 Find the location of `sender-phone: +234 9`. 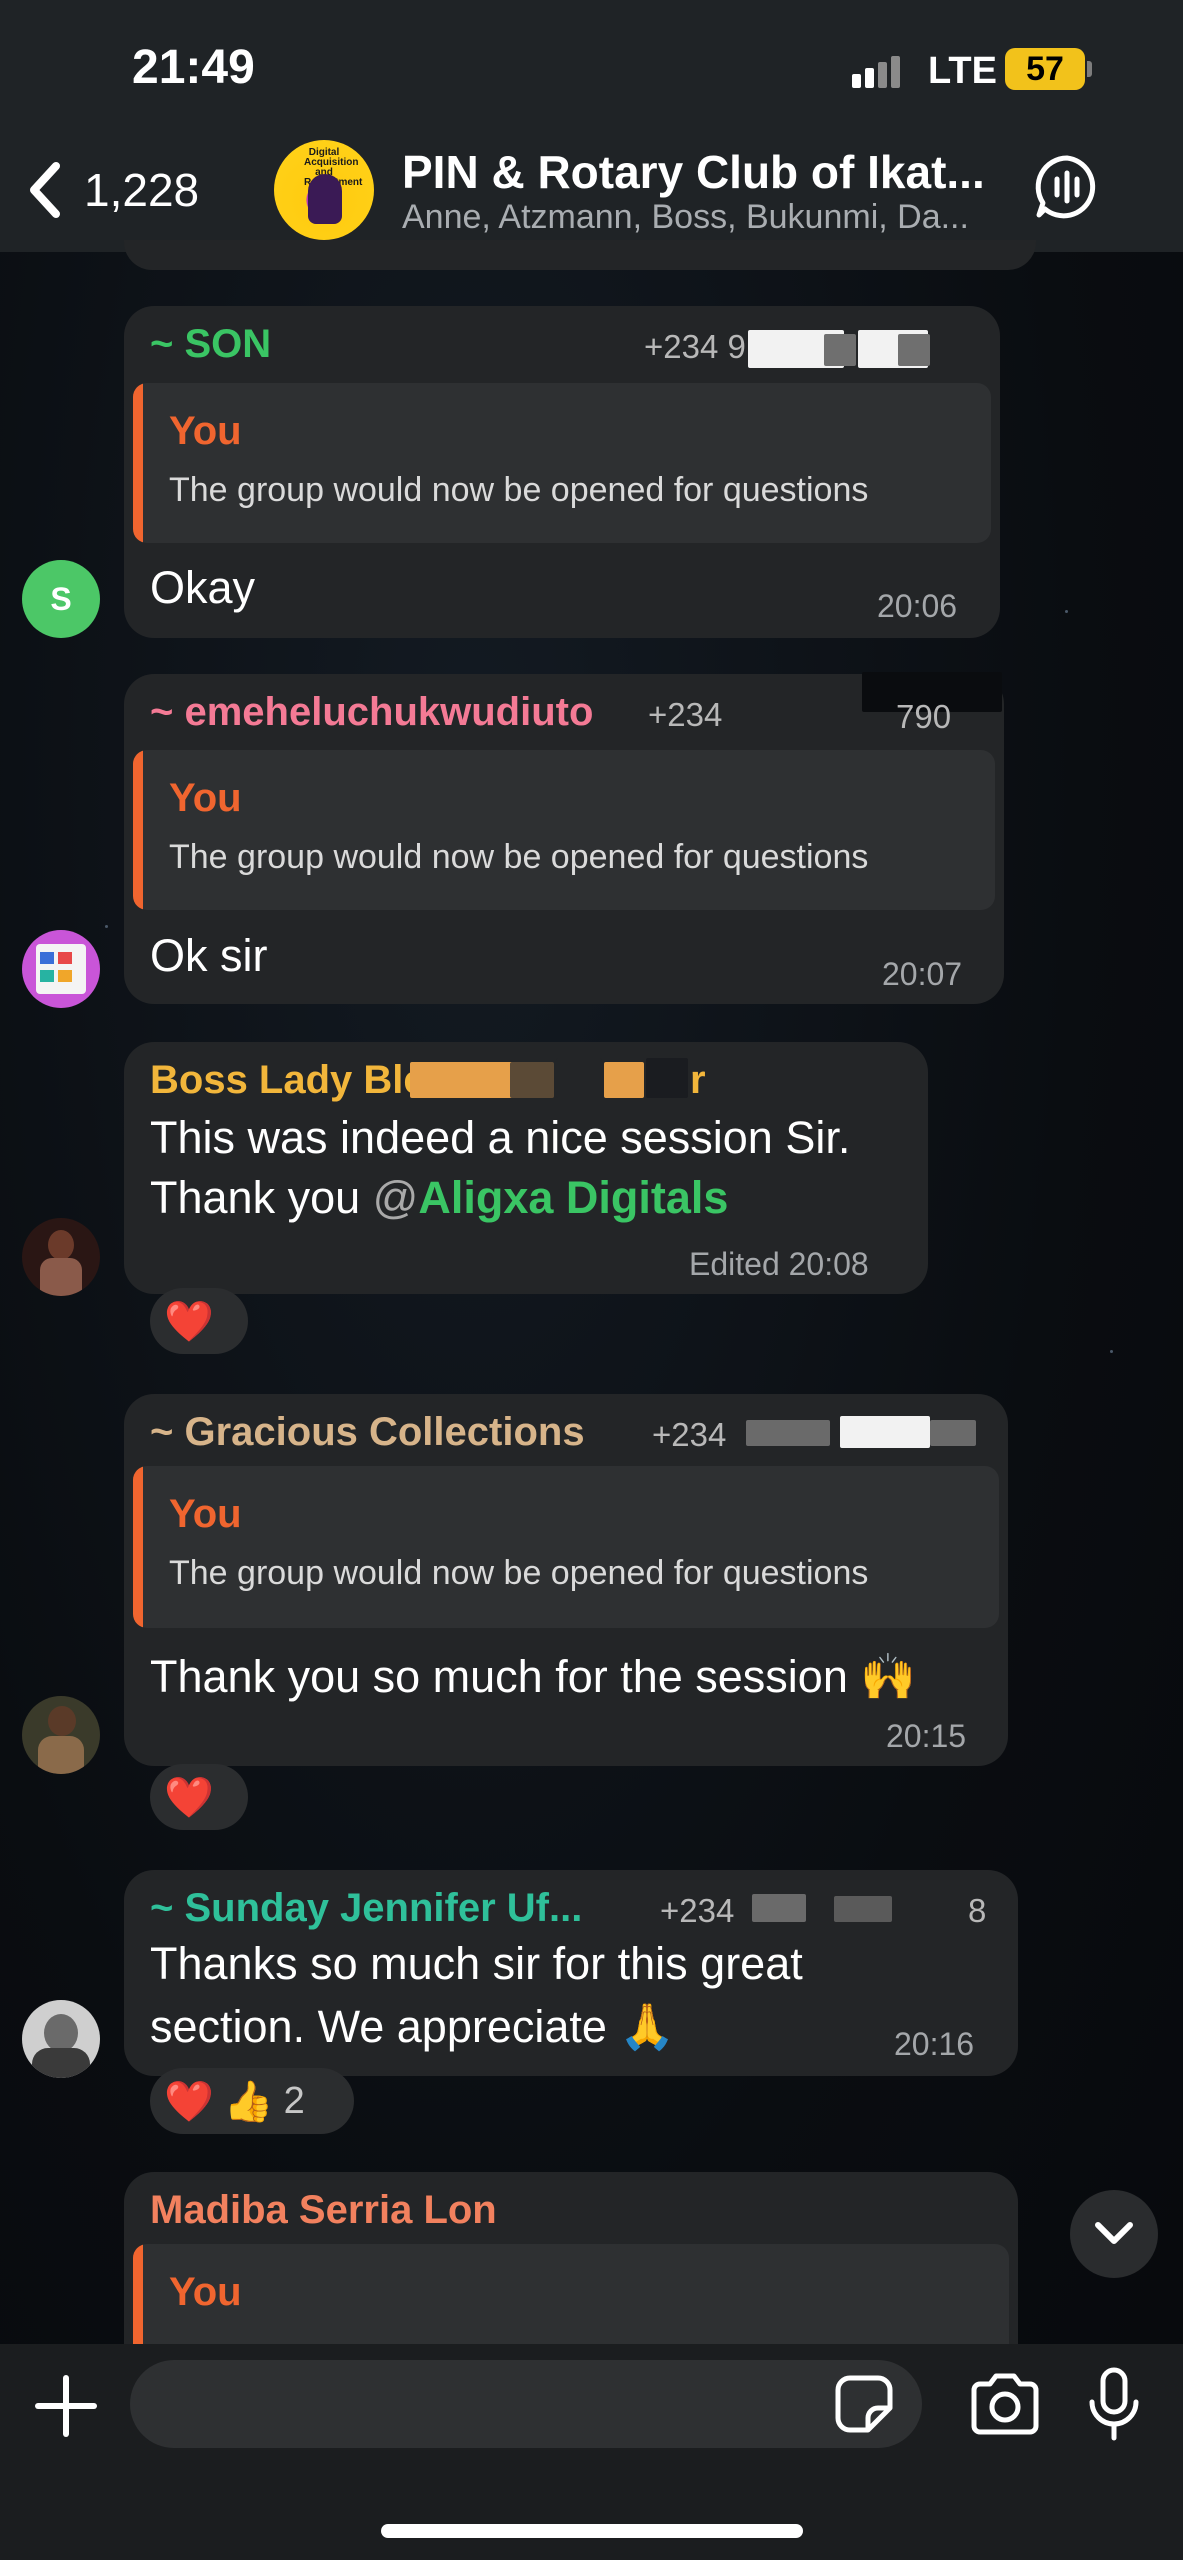

sender-phone: +234 9 is located at coordinates (695, 346).